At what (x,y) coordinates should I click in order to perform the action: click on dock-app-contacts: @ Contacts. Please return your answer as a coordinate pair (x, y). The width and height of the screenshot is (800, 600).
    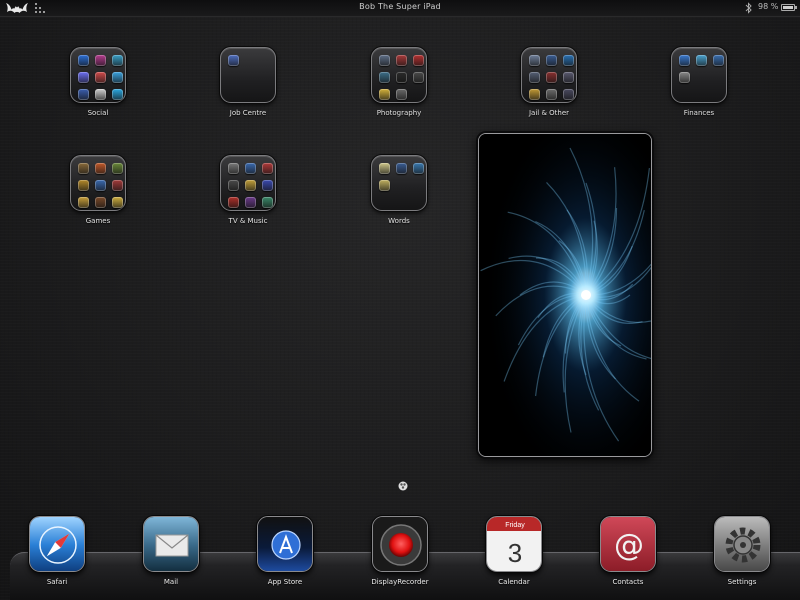
    Looking at the image, I should click on (628, 558).